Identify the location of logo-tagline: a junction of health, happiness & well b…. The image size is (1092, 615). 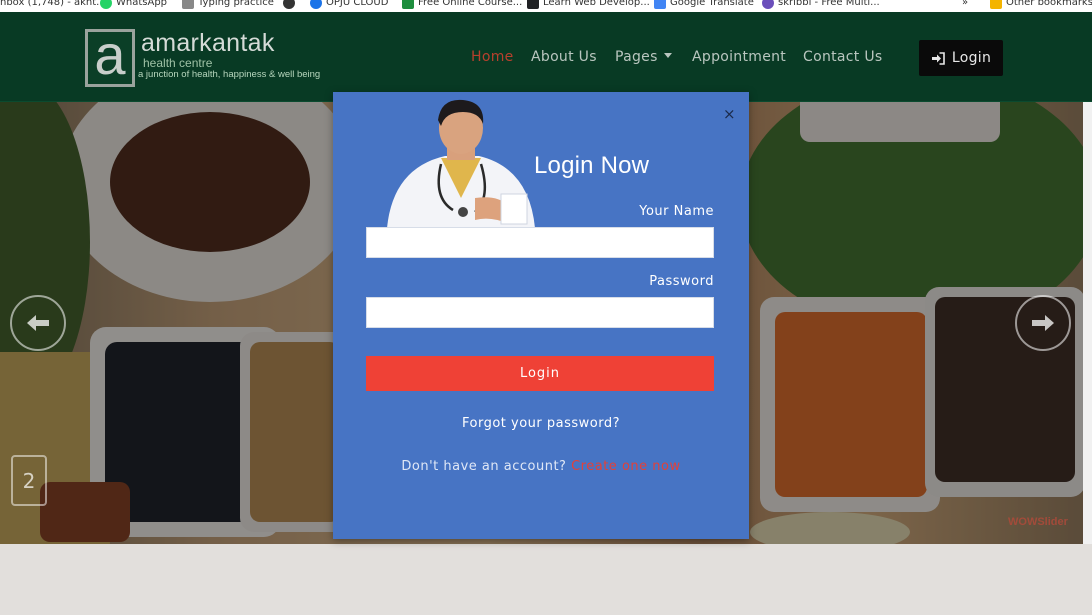
(229, 74).